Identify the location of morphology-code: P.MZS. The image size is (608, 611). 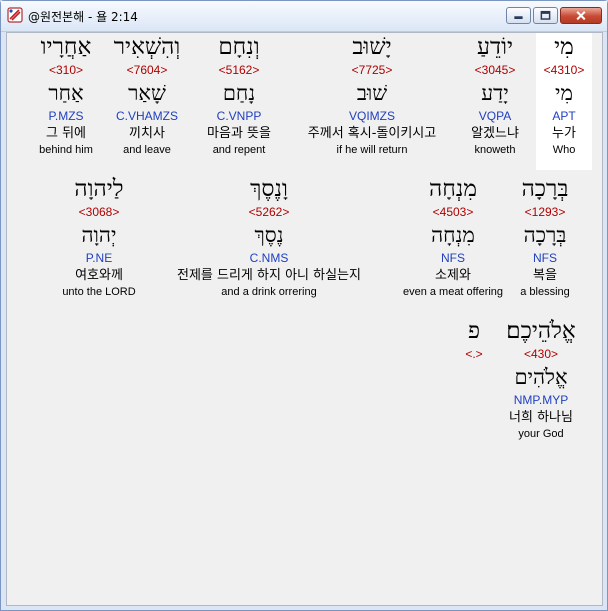
(66, 116).